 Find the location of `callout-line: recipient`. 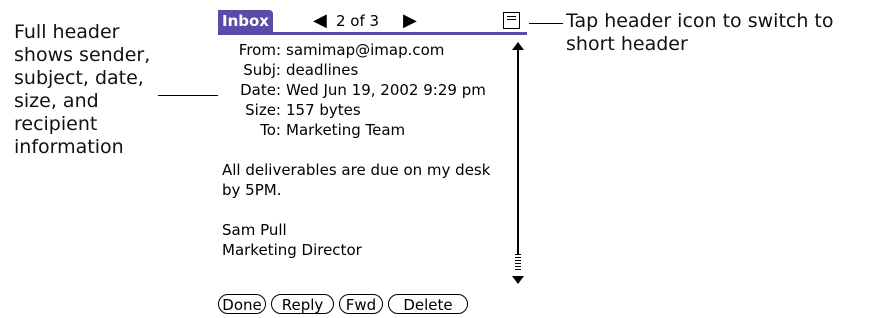

callout-line: recipient is located at coordinates (56, 124).